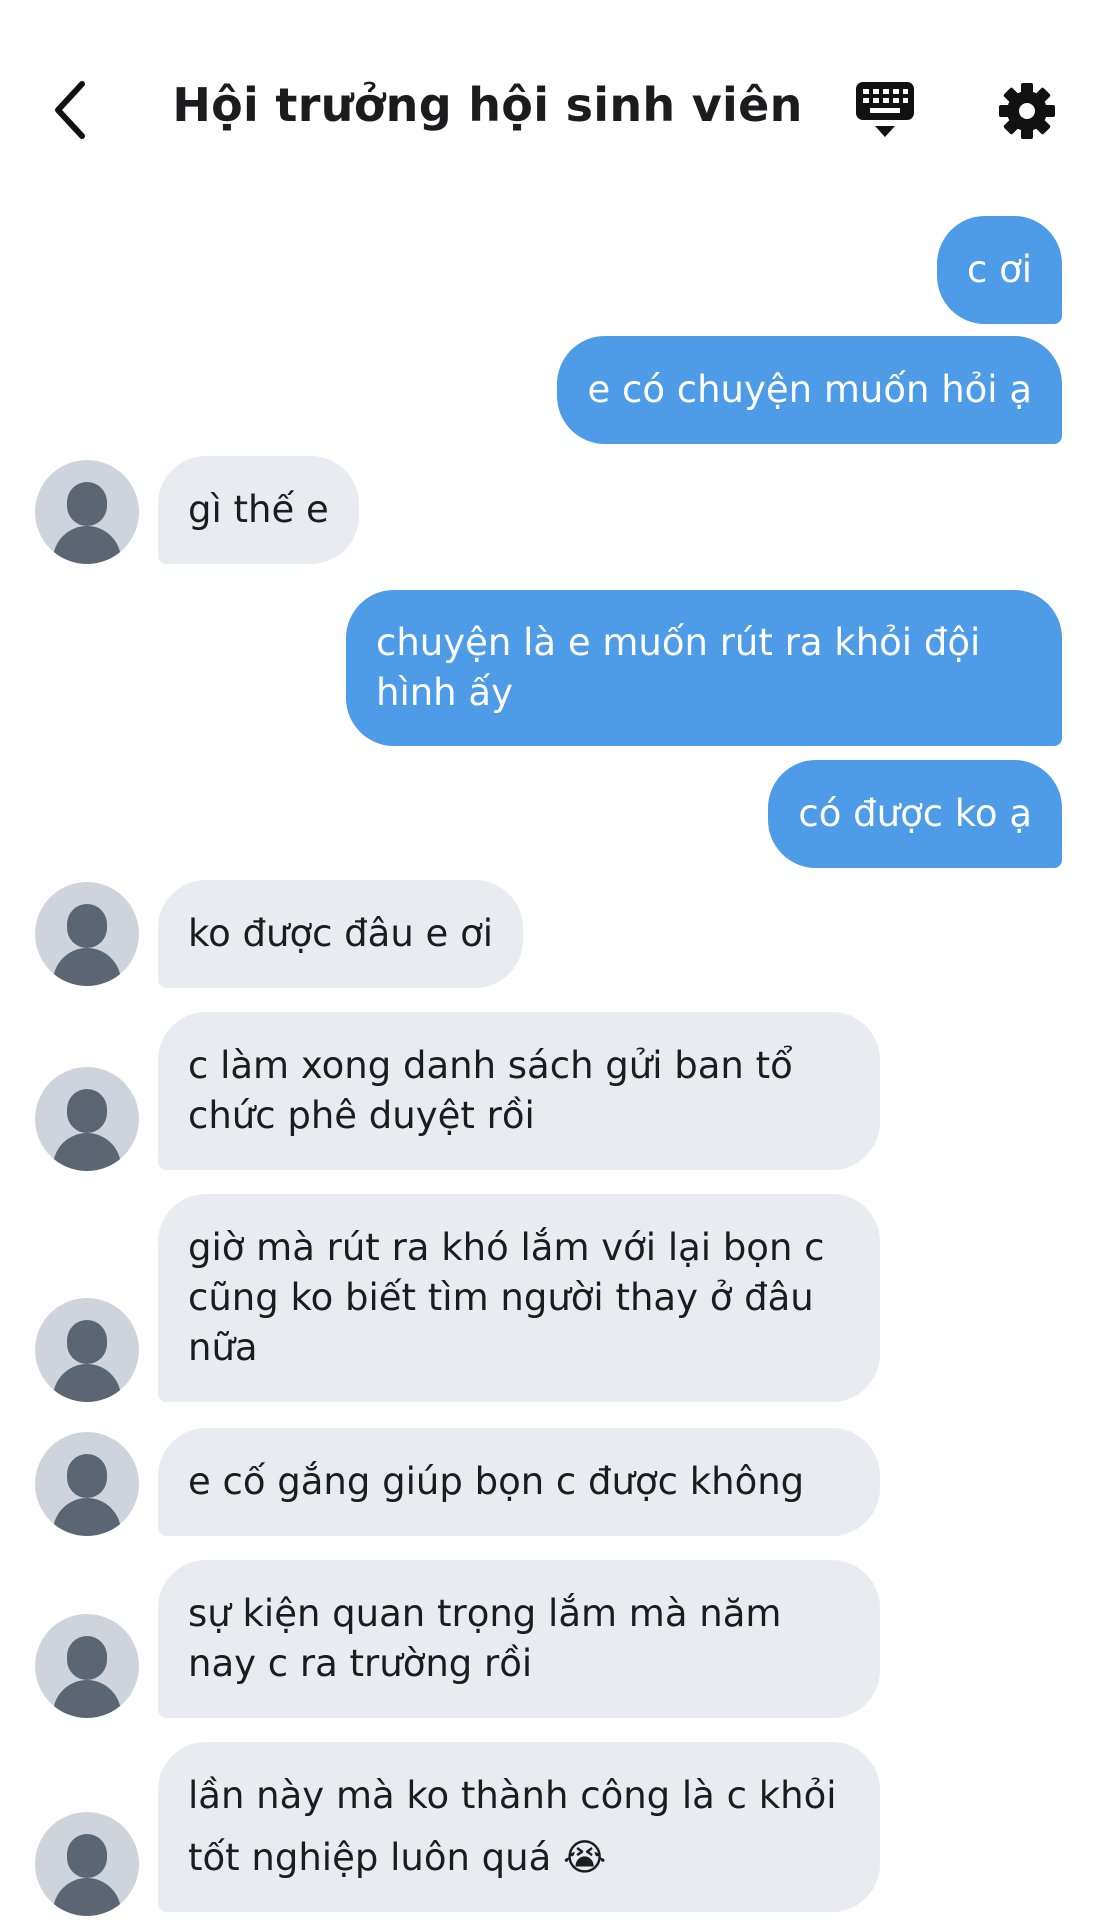 The image size is (1100, 1920). What do you see at coordinates (487, 105) in the screenshot?
I see `chat-title: Hội trưởng hội sinh viên` at bounding box center [487, 105].